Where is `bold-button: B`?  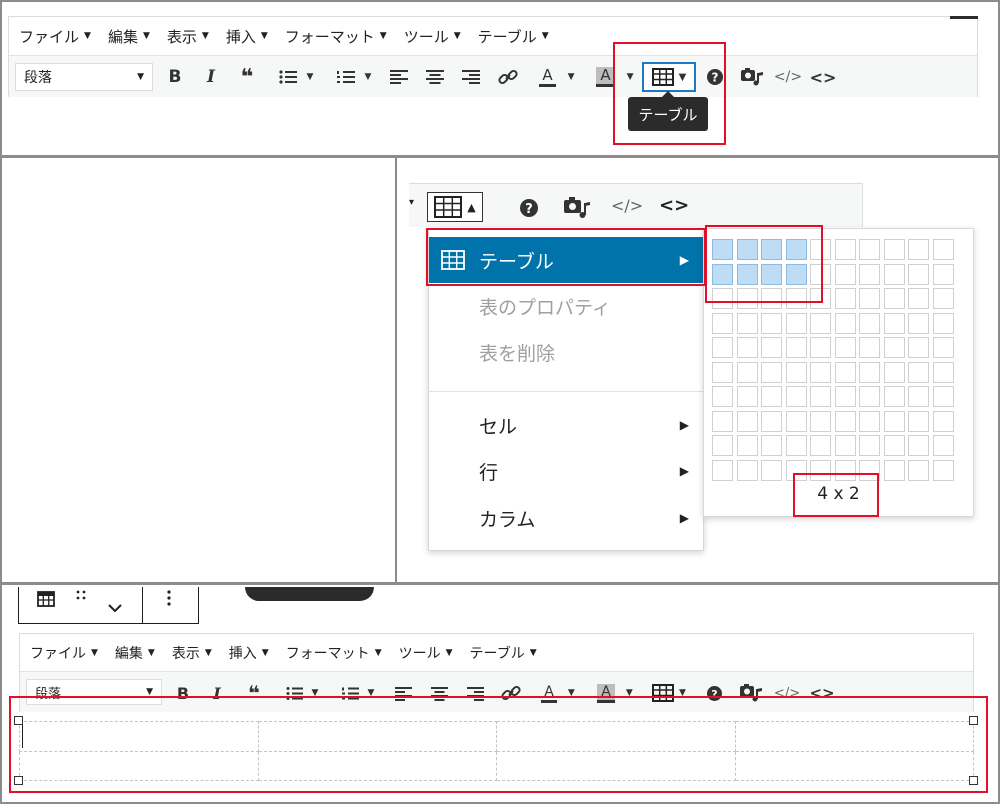
bold-button: B is located at coordinates (175, 77).